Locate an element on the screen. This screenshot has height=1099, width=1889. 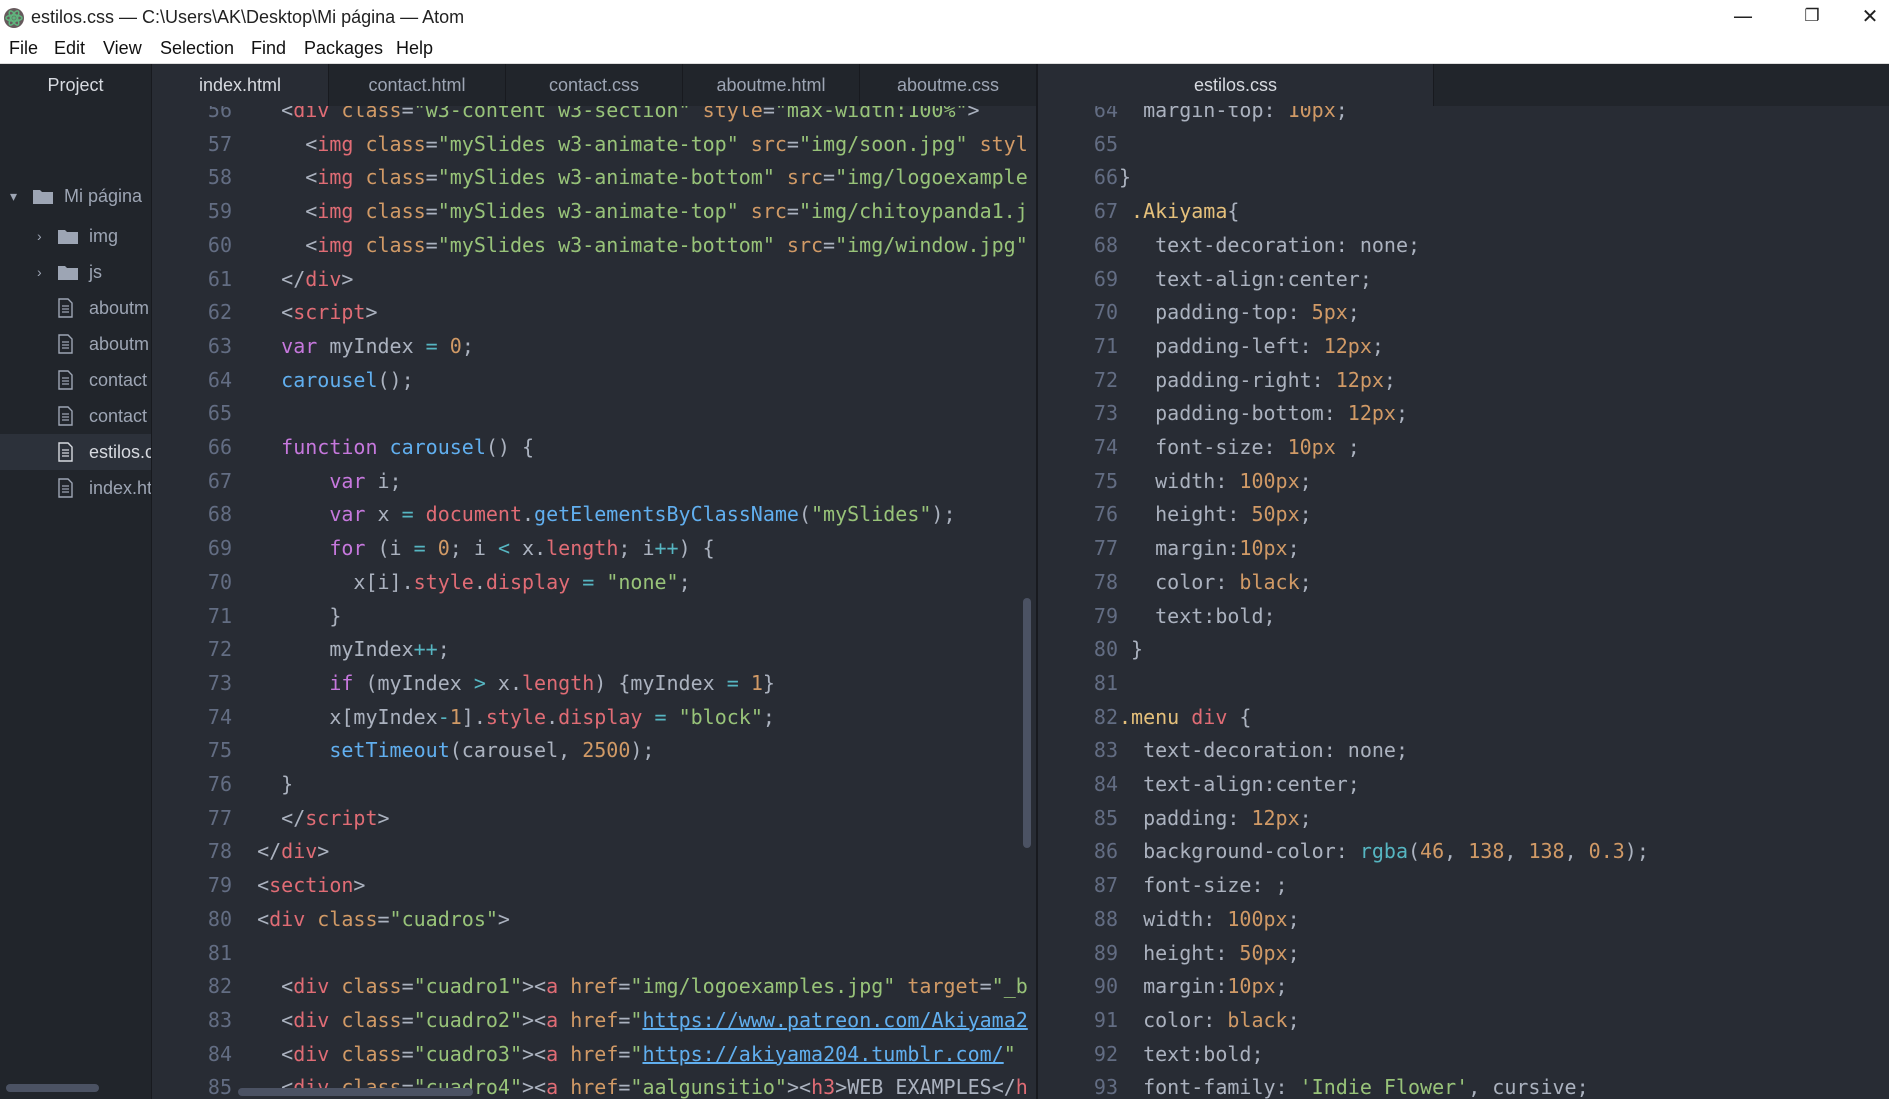
code-line: x[myIndex-1].style.display = "block"; is located at coordinates (504, 717).